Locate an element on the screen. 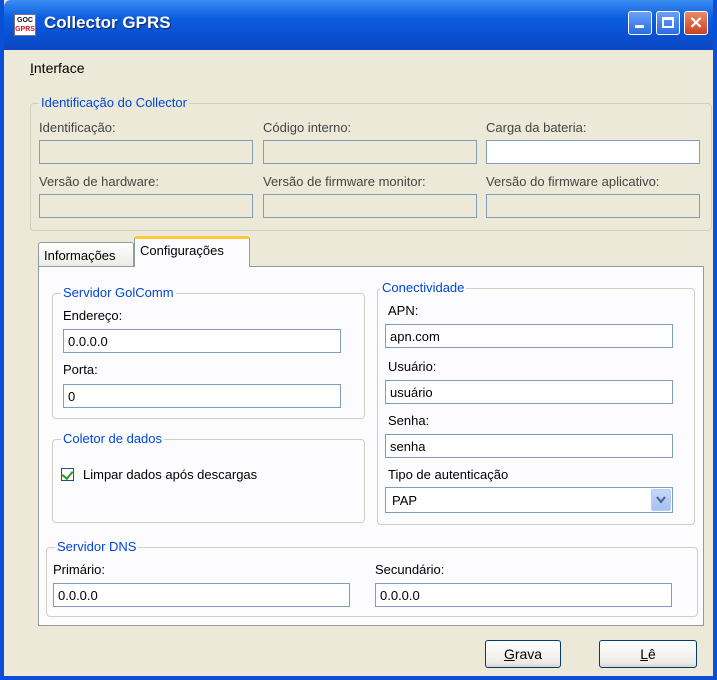 The image size is (717, 680). servidor-dns-group: Servidor DNS Primário: Secundário: is located at coordinates (372, 578).